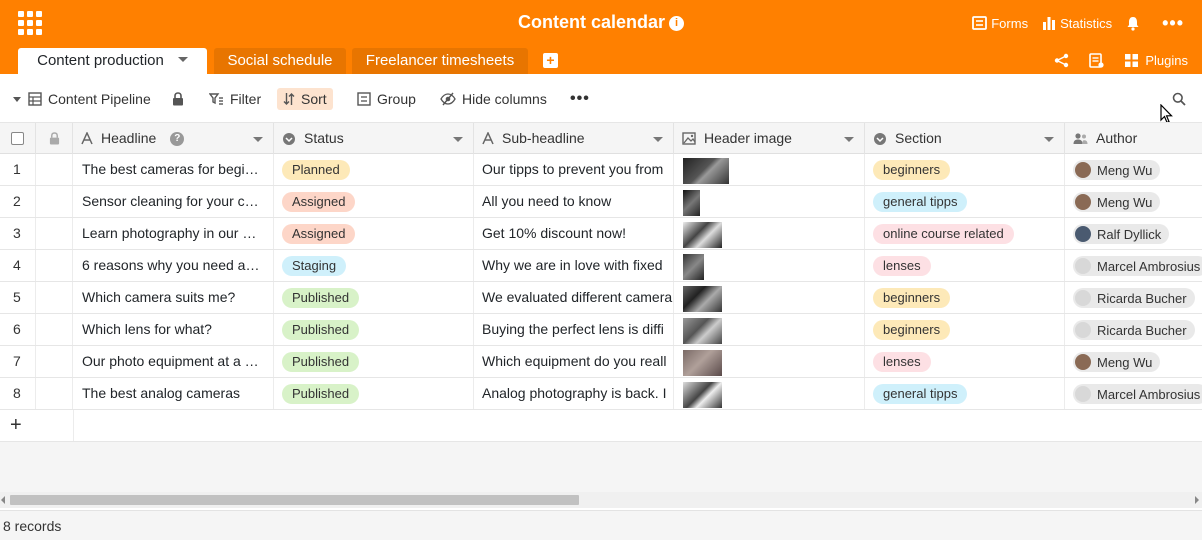 The width and height of the screenshot is (1202, 540). What do you see at coordinates (81, 99) in the screenshot?
I see `view-selector: Content Pipeline` at bounding box center [81, 99].